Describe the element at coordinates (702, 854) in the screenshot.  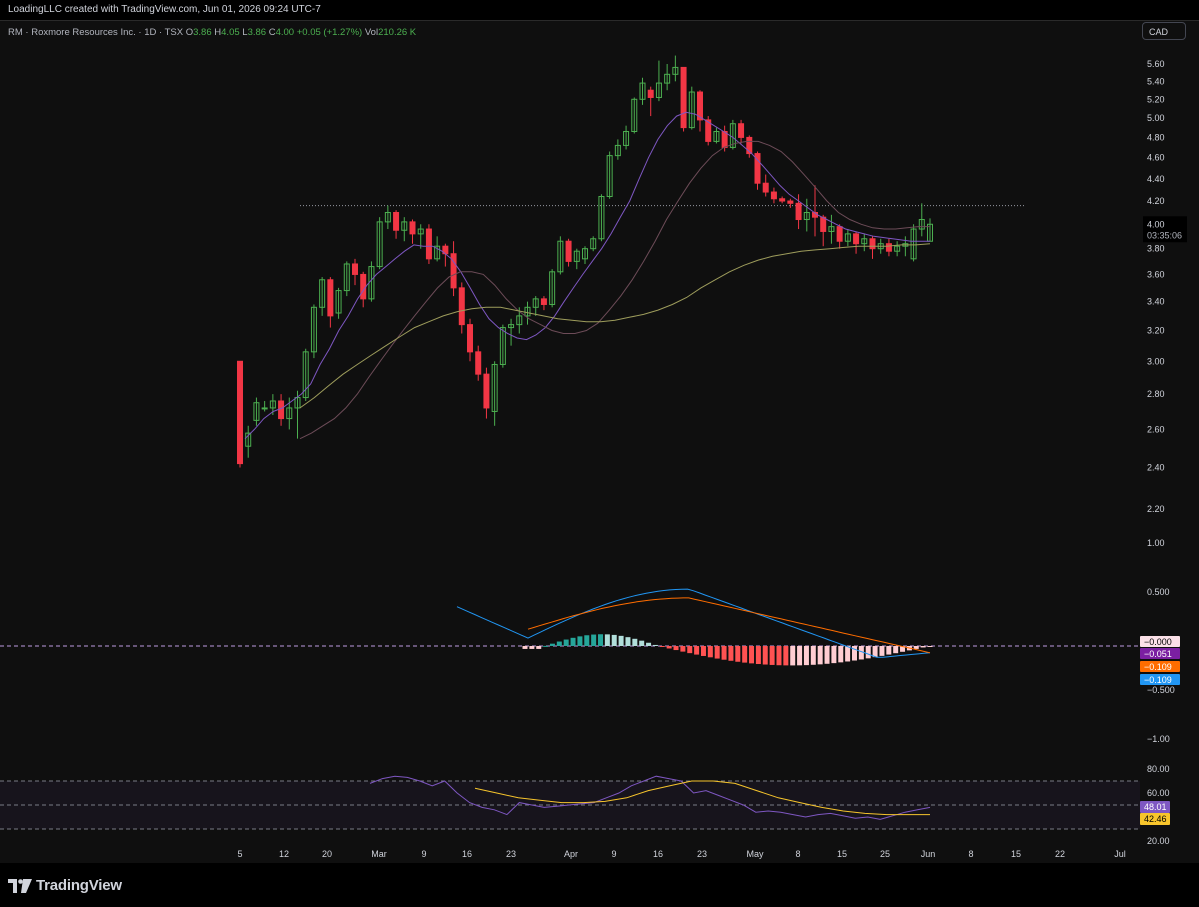
I see `x-axis-tick-label: 23` at that location.